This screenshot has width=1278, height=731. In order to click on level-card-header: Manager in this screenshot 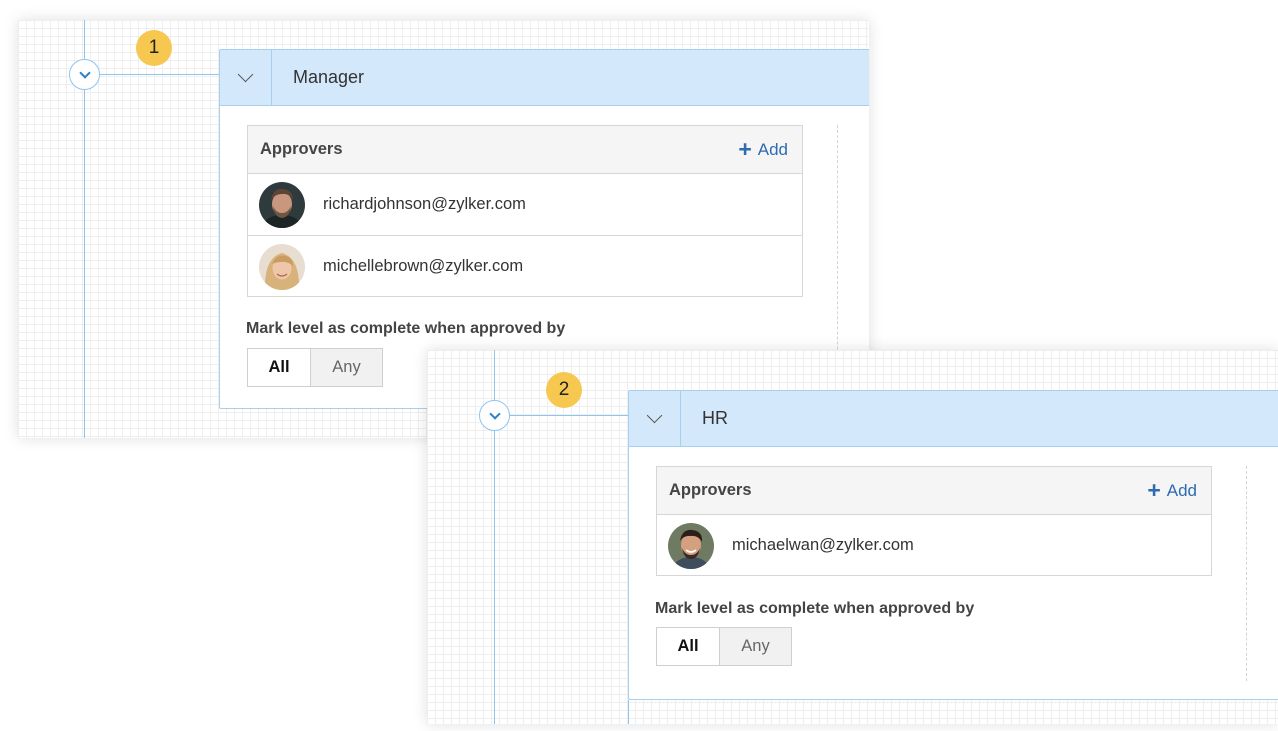, I will do `click(544, 78)`.